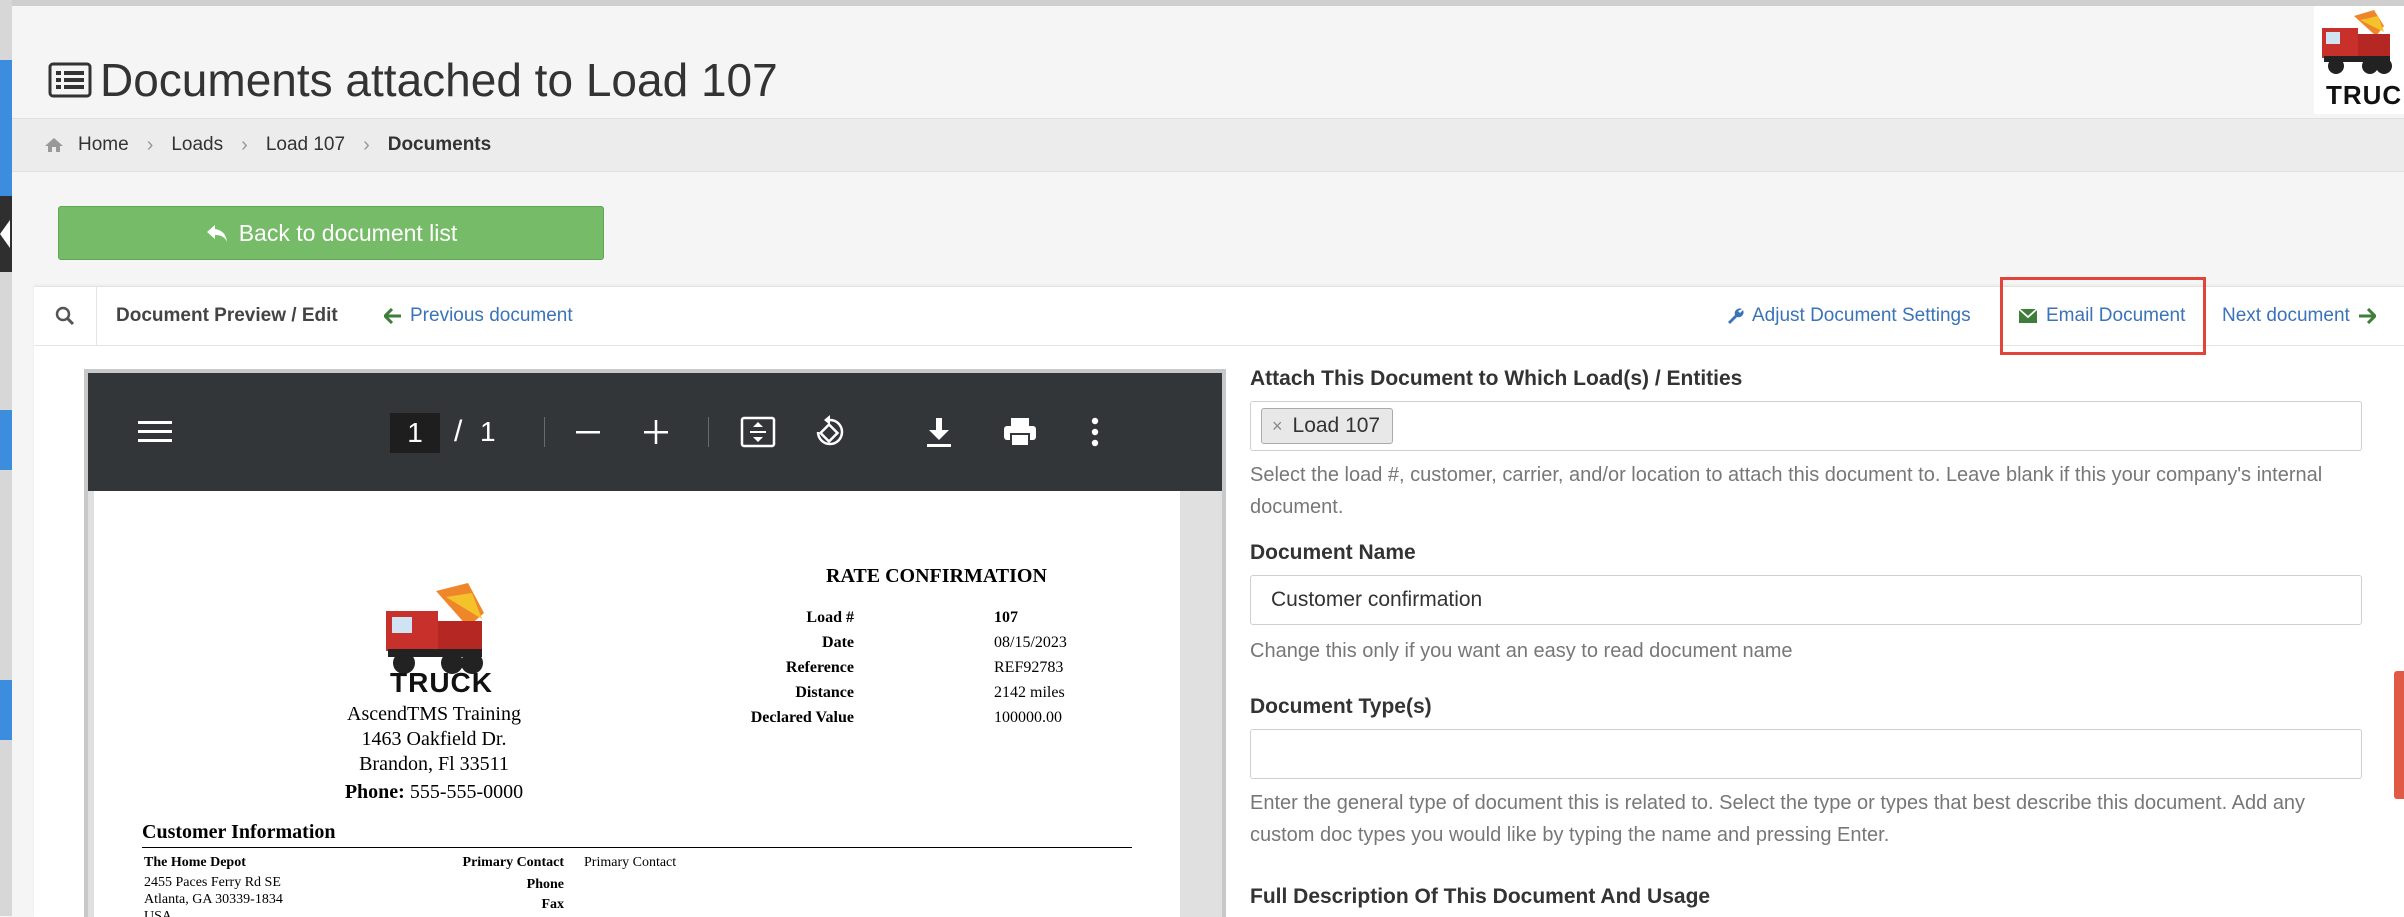  Describe the element at coordinates (392, 316) in the screenshot. I see `arrow-left-icon` at that location.